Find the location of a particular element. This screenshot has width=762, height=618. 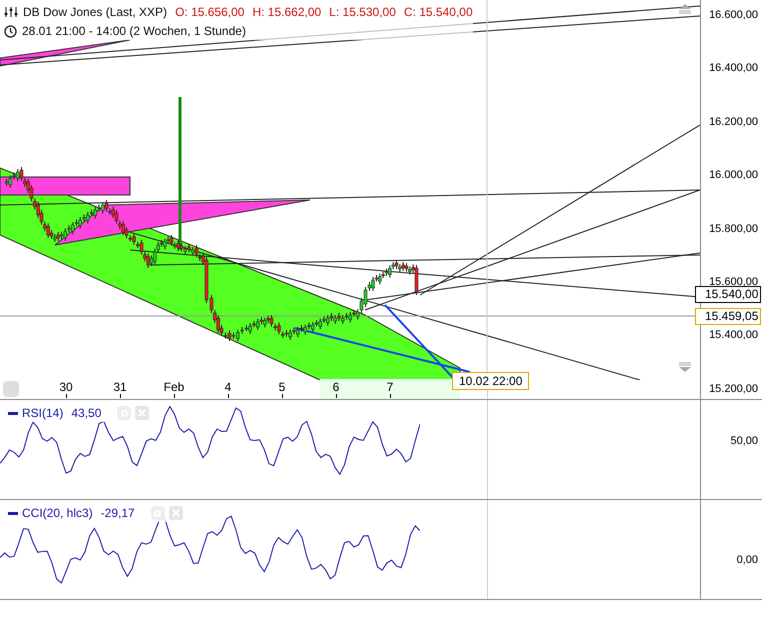

scroll-left-button is located at coordinates (11, 389).